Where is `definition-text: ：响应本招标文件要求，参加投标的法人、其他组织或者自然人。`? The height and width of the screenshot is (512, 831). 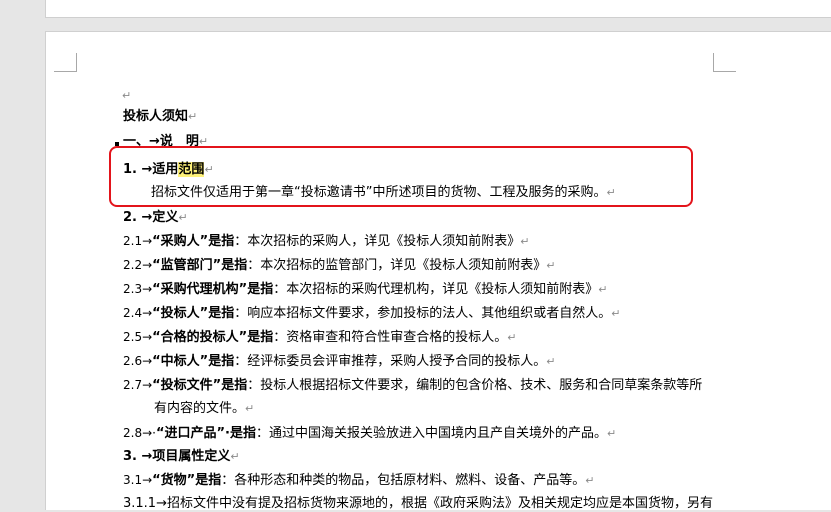
definition-text: ：响应本招标文件要求，参加投标的法人、其他组织或者自然人。 is located at coordinates (423, 313).